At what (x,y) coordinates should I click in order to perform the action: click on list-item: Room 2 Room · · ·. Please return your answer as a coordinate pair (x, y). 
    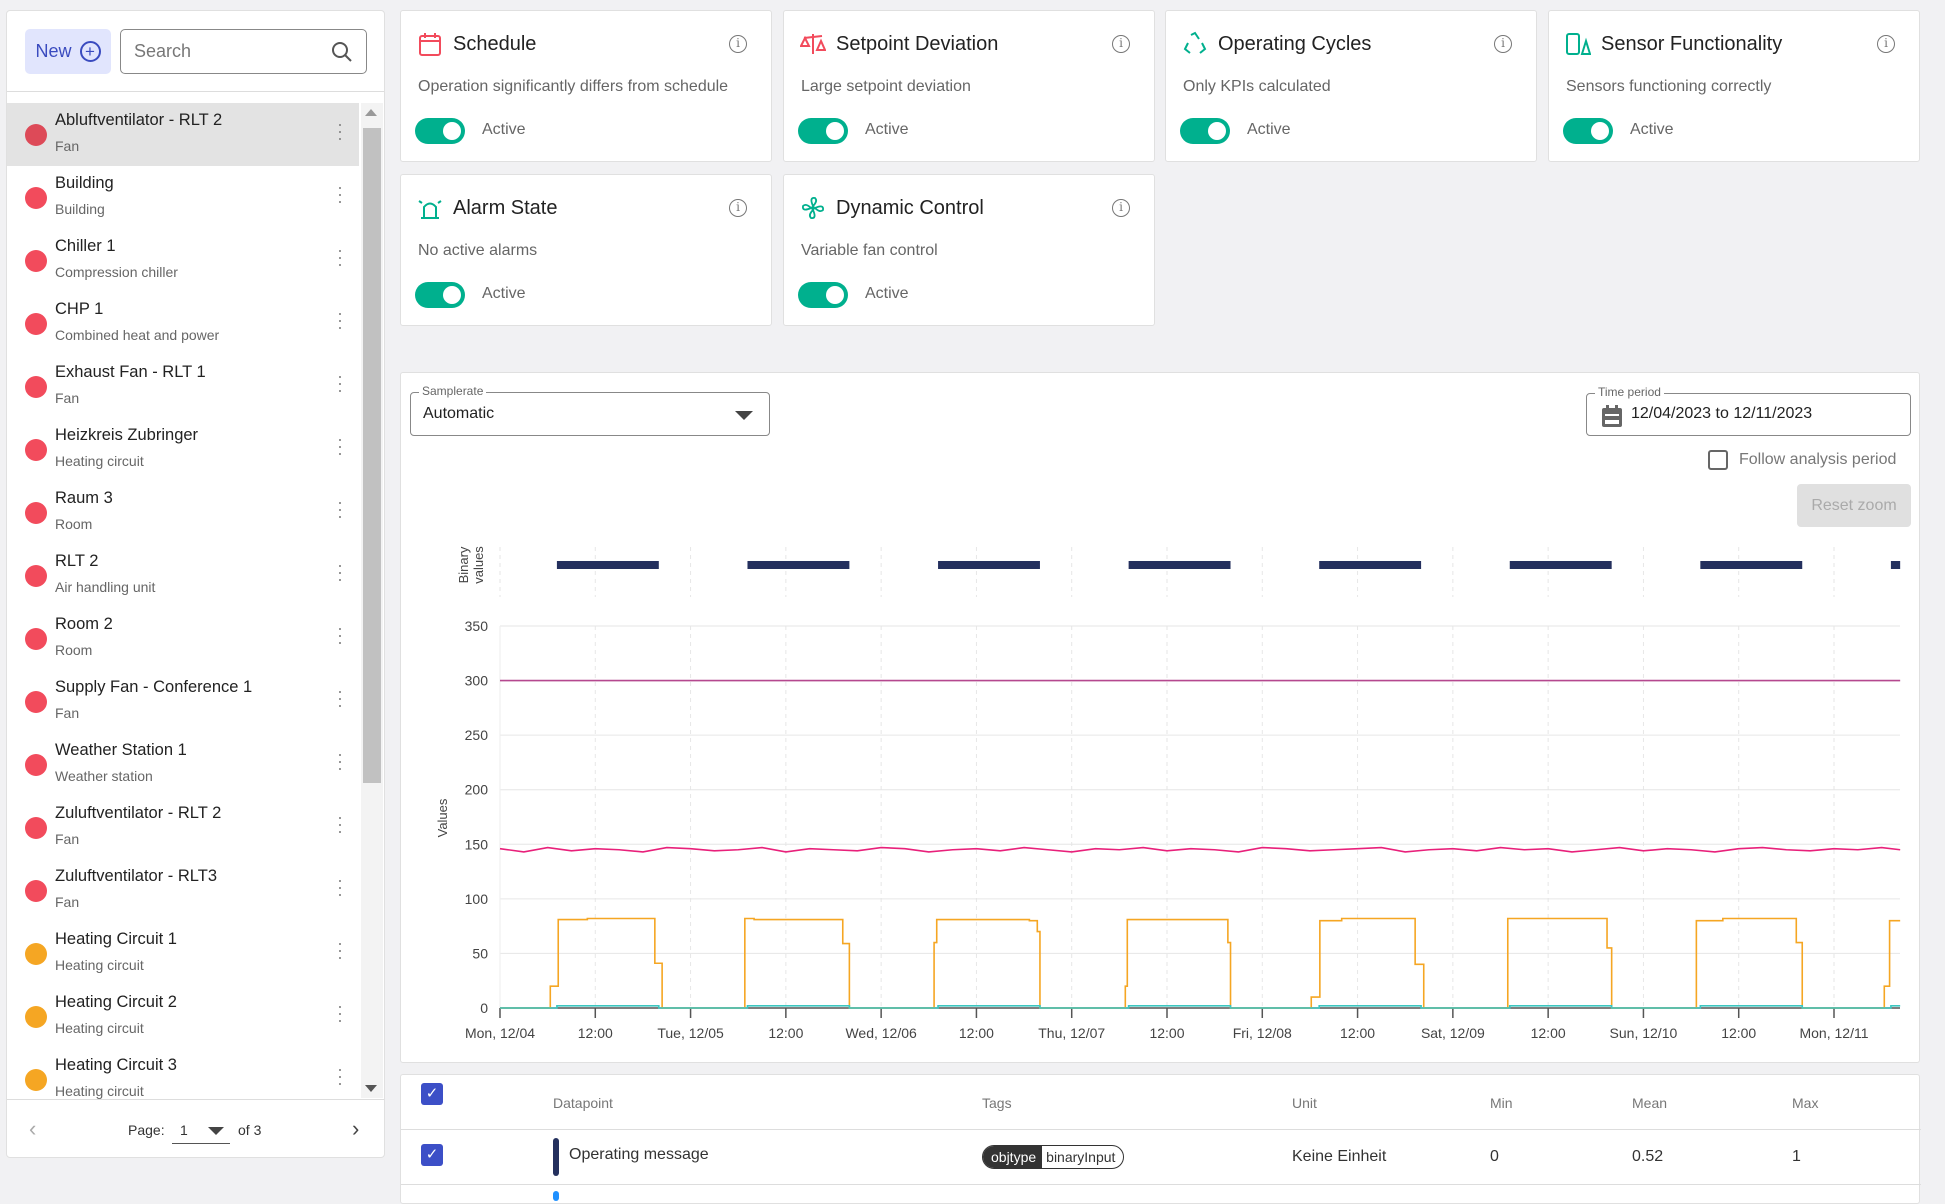
    Looking at the image, I should click on (183, 638).